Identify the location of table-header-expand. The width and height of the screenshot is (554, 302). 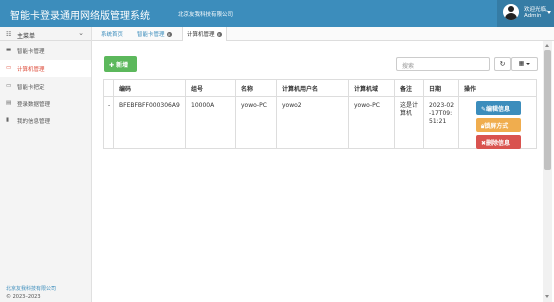
(108, 87).